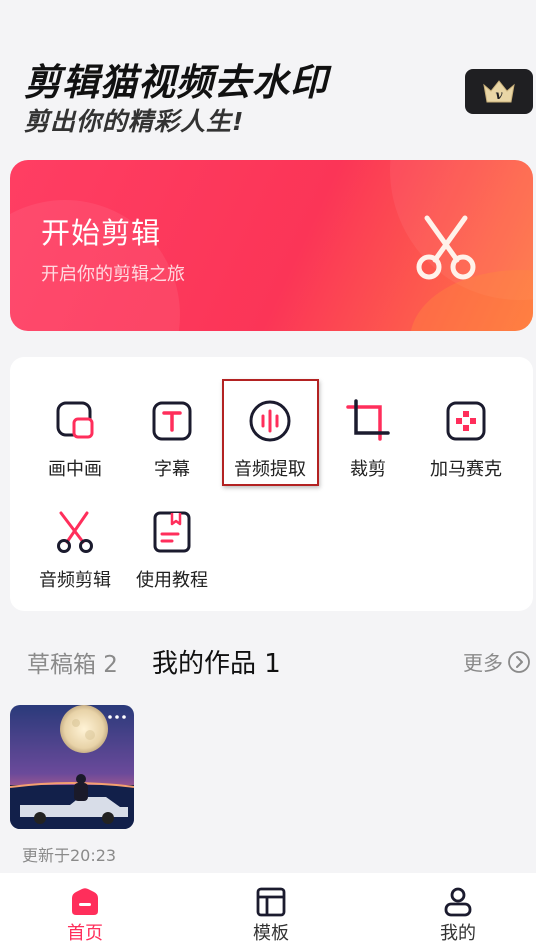 The height and width of the screenshot is (948, 536). What do you see at coordinates (85, 901) in the screenshot?
I see `home-icon` at bounding box center [85, 901].